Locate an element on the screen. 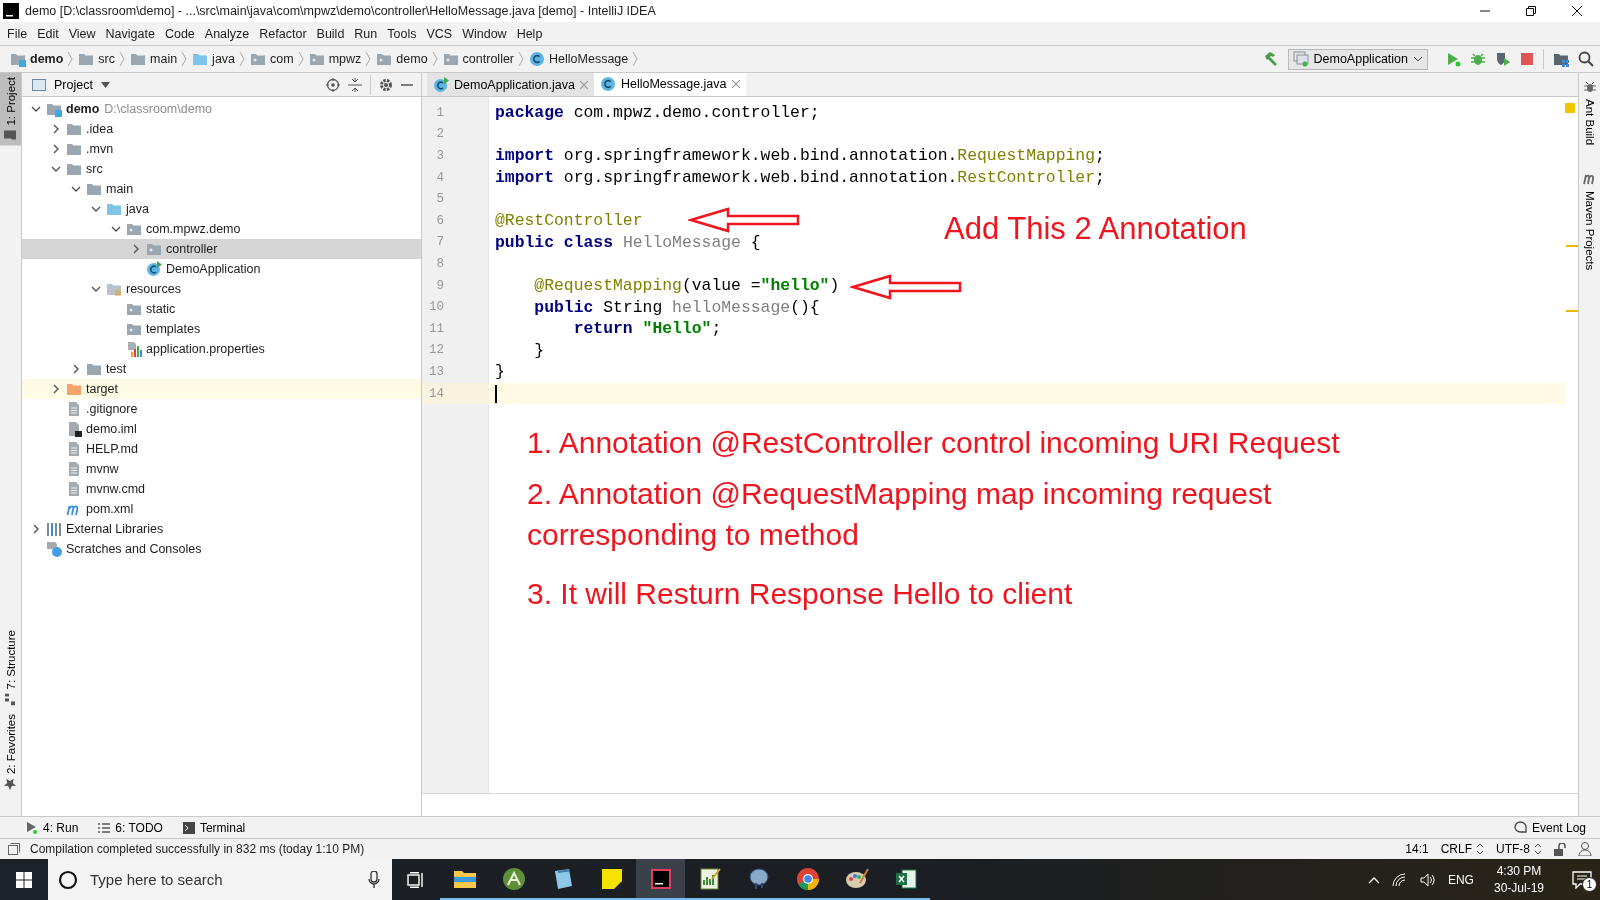 The width and height of the screenshot is (1600, 900). tree-item: src is located at coordinates (221, 169).